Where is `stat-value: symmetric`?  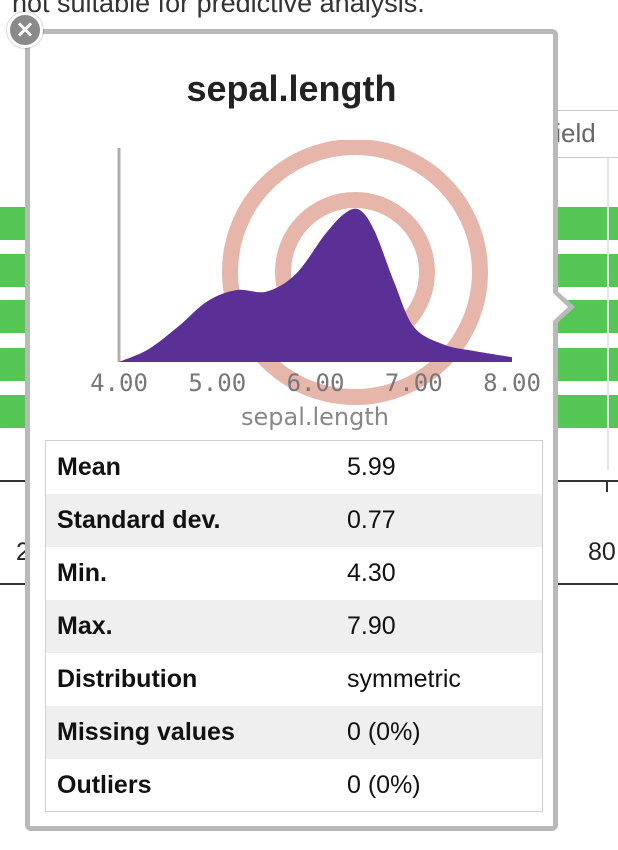
stat-value: symmetric is located at coordinates (404, 679).